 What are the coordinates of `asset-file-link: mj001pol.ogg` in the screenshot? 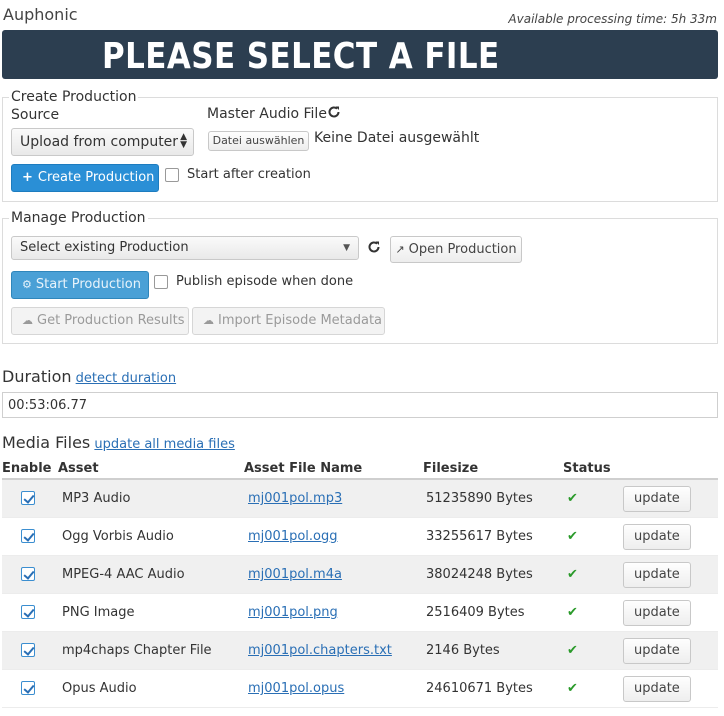 It's located at (293, 536).